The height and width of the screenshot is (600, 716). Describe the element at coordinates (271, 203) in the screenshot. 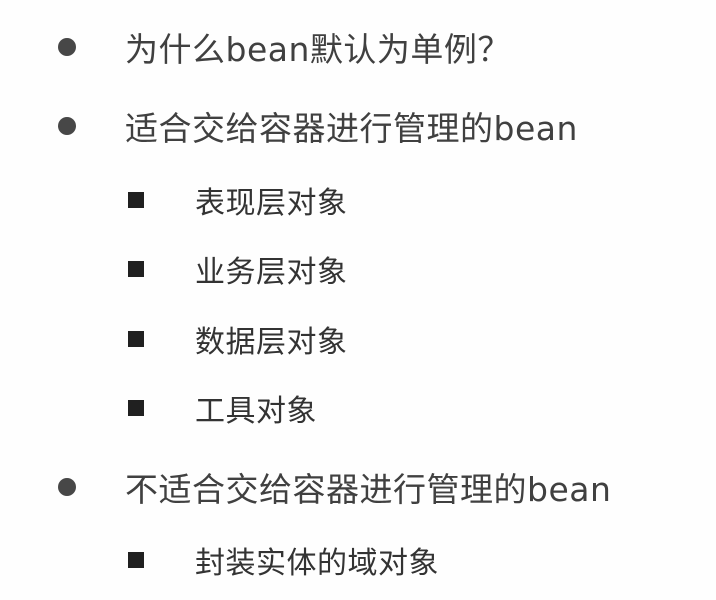

I see `sublist-item-text: 表现层对象` at that location.